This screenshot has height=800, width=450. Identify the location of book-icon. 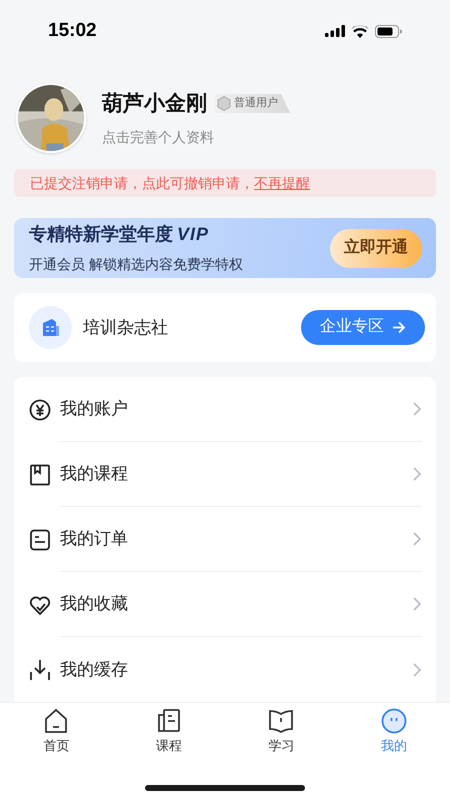
(40, 475).